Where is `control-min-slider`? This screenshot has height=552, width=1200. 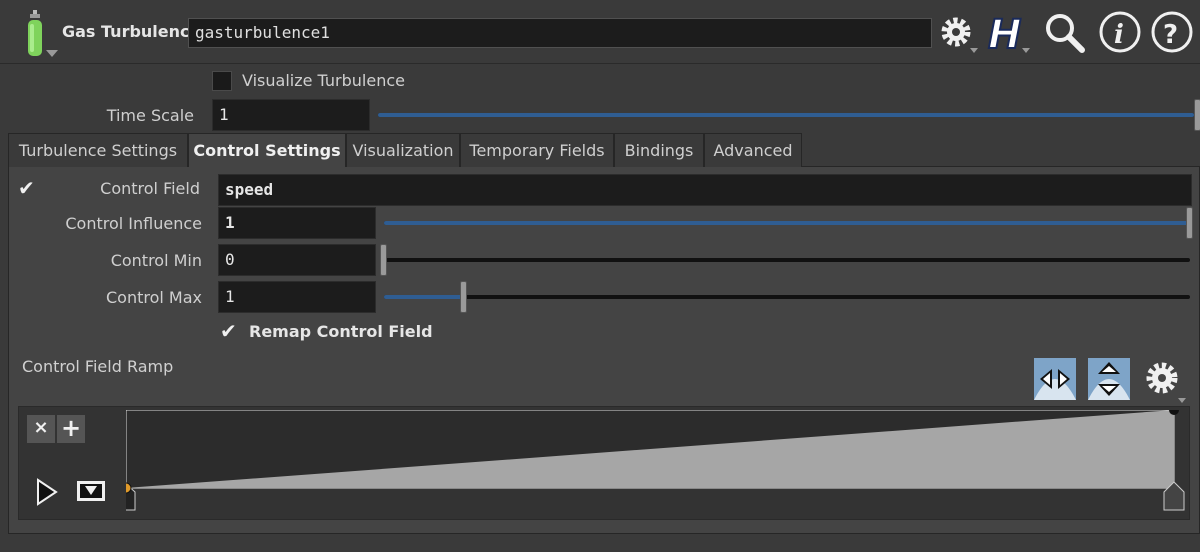 control-min-slider is located at coordinates (787, 260).